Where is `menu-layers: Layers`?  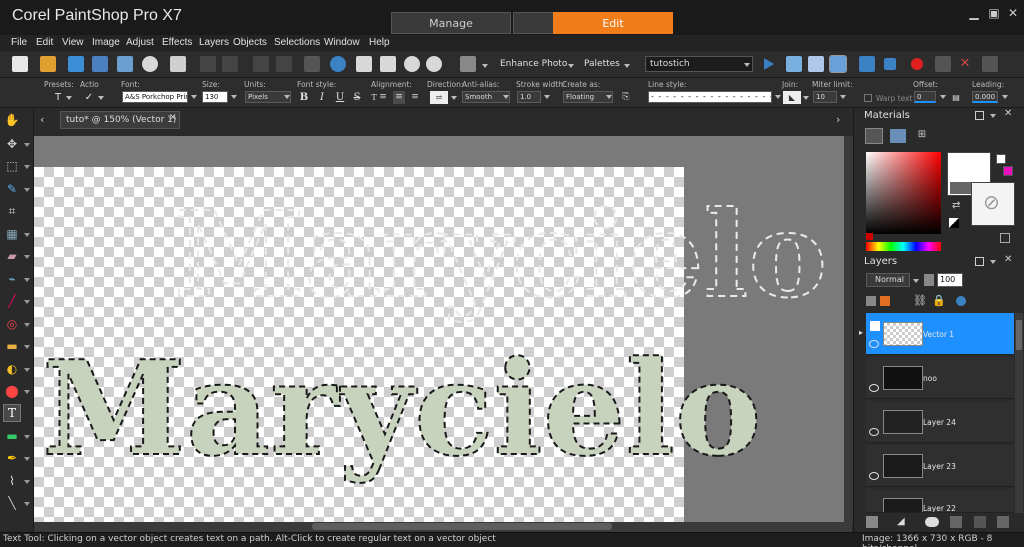
menu-layers: Layers is located at coordinates (214, 42).